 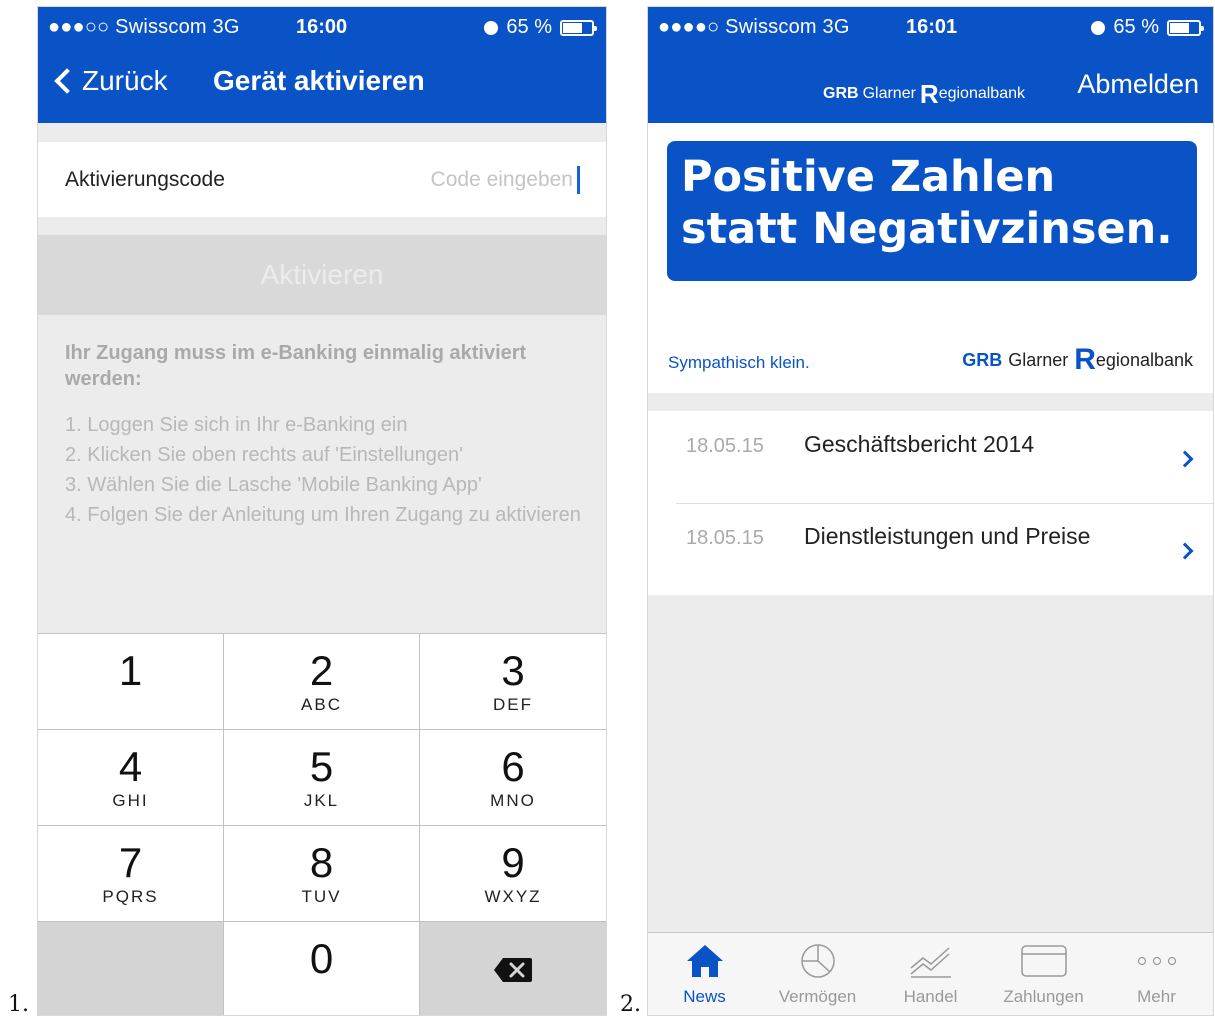 I want to click on key-4: 4 GHI, so click(x=130, y=777).